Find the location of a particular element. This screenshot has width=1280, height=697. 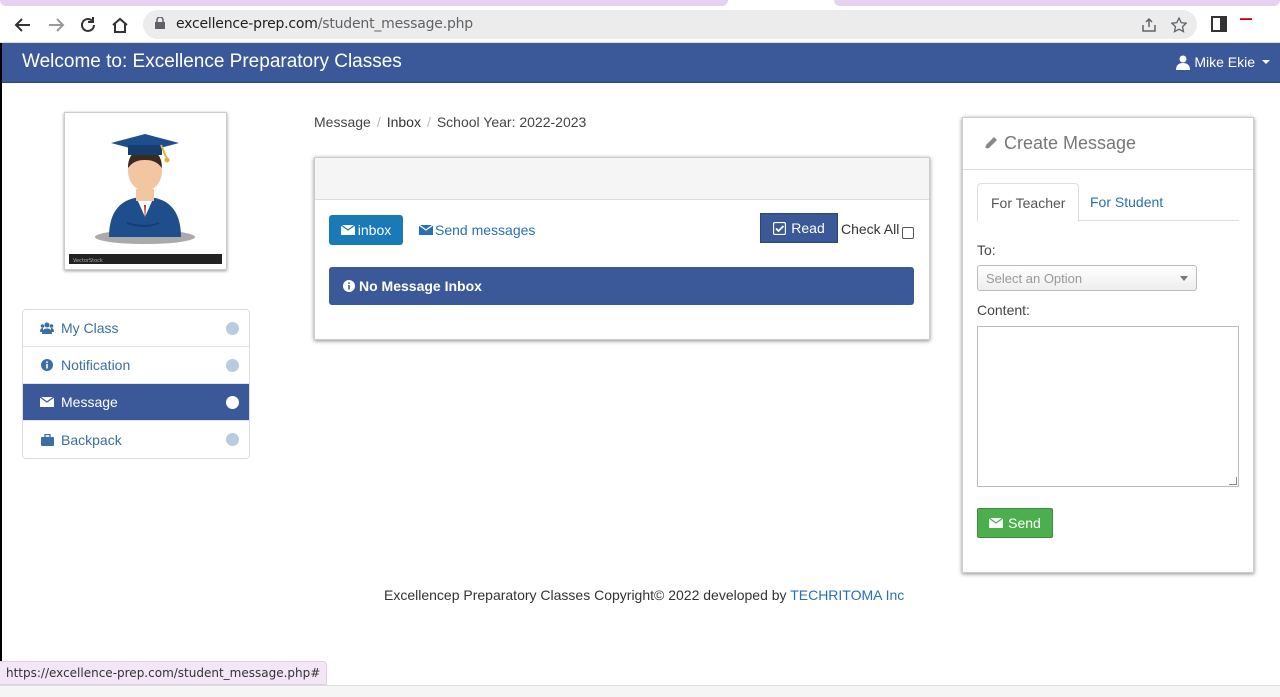

extension-icon: ▬▬ is located at coordinates (1252, 23).